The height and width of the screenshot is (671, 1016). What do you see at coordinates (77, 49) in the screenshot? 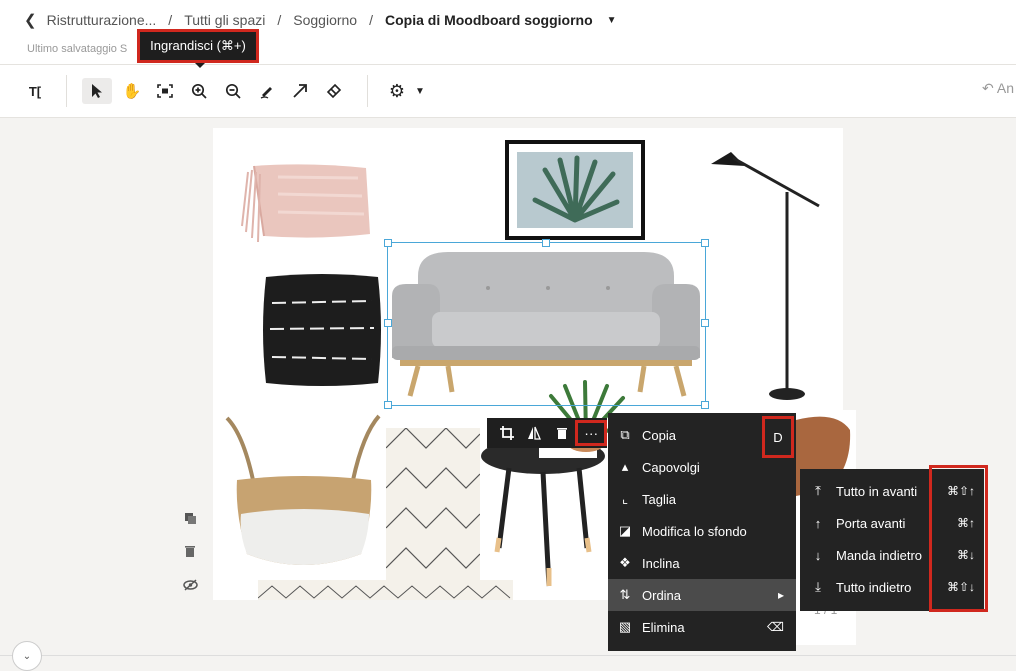
I see `save-status: Ultimo salvataggio S` at bounding box center [77, 49].